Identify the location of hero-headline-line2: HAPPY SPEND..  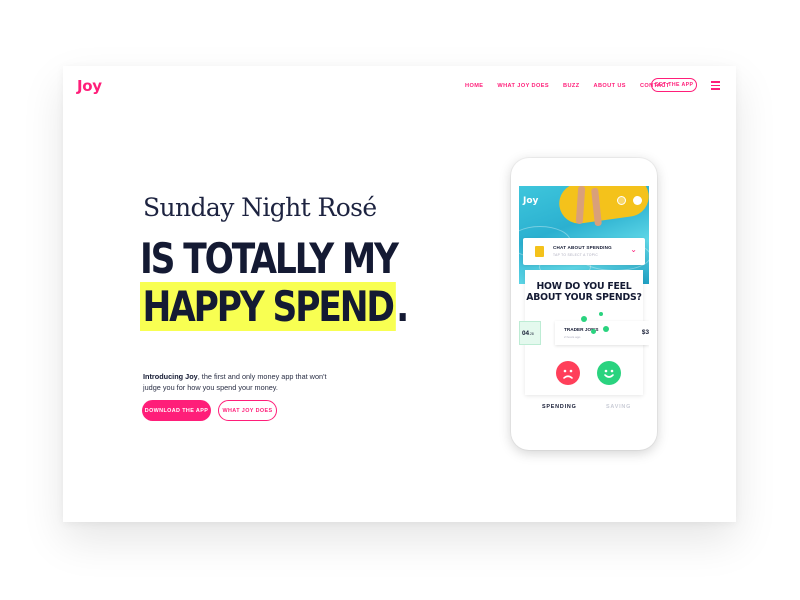
(274, 306).